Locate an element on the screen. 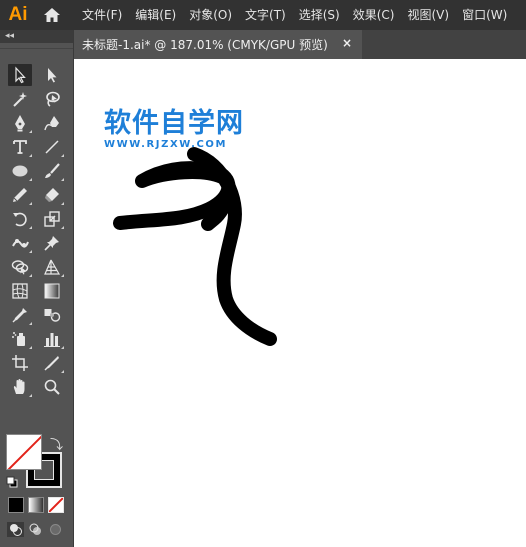 The width and height of the screenshot is (526, 547). pen-icon is located at coordinates (20, 123).